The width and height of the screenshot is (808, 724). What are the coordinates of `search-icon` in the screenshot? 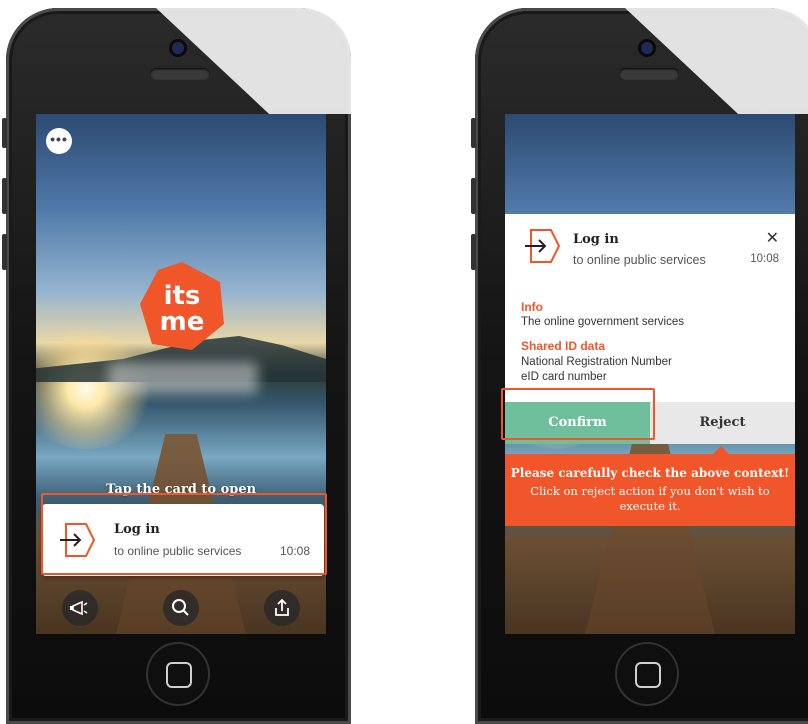 It's located at (181, 608).